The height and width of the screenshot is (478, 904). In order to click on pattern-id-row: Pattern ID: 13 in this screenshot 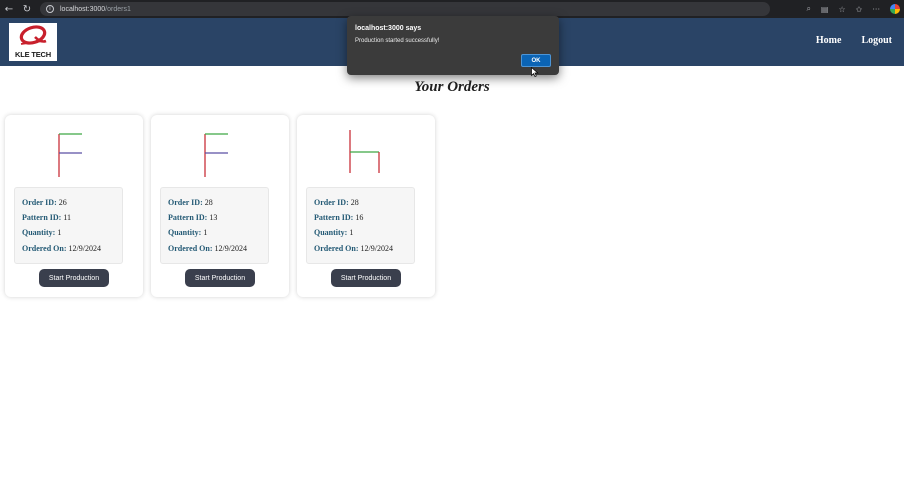, I will do `click(218, 219)`.